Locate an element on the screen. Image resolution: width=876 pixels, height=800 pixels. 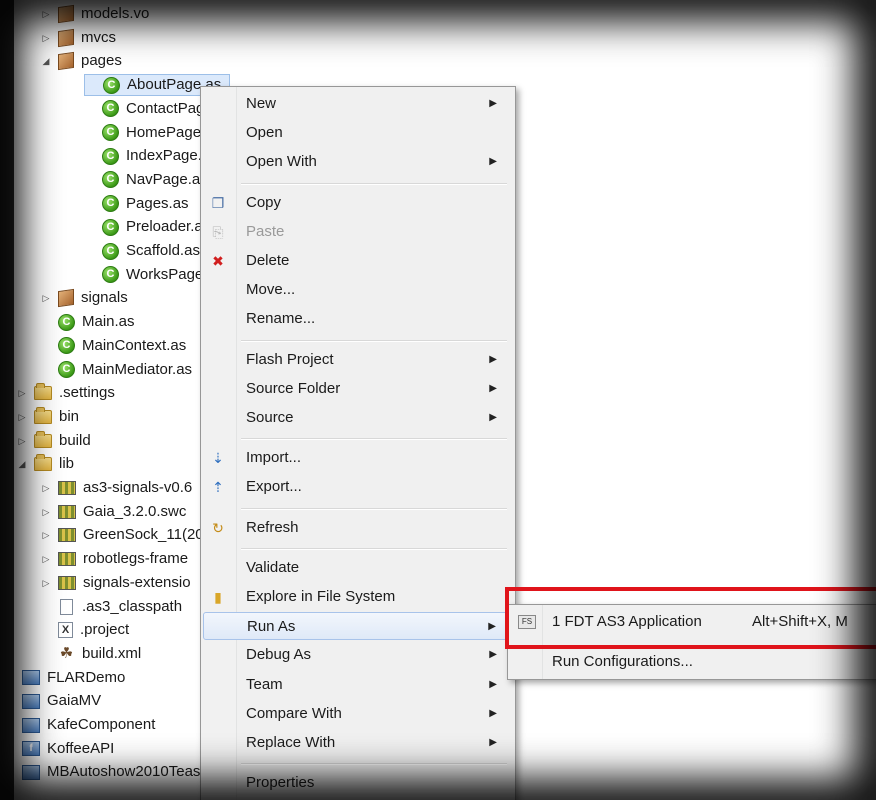
tree-item: ▷ .settings is located at coordinates (65, 393).